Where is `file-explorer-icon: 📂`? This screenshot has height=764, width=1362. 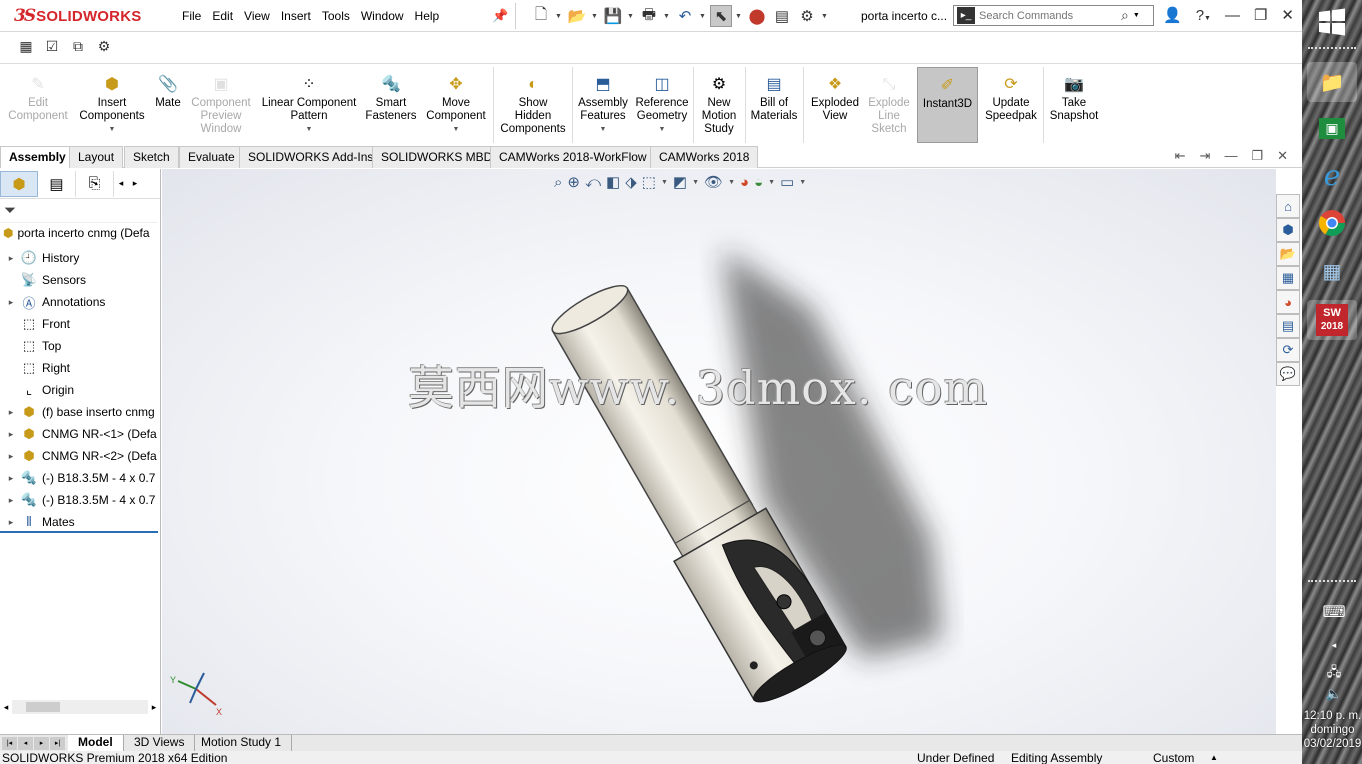
file-explorer-icon: 📂 is located at coordinates (1288, 254).